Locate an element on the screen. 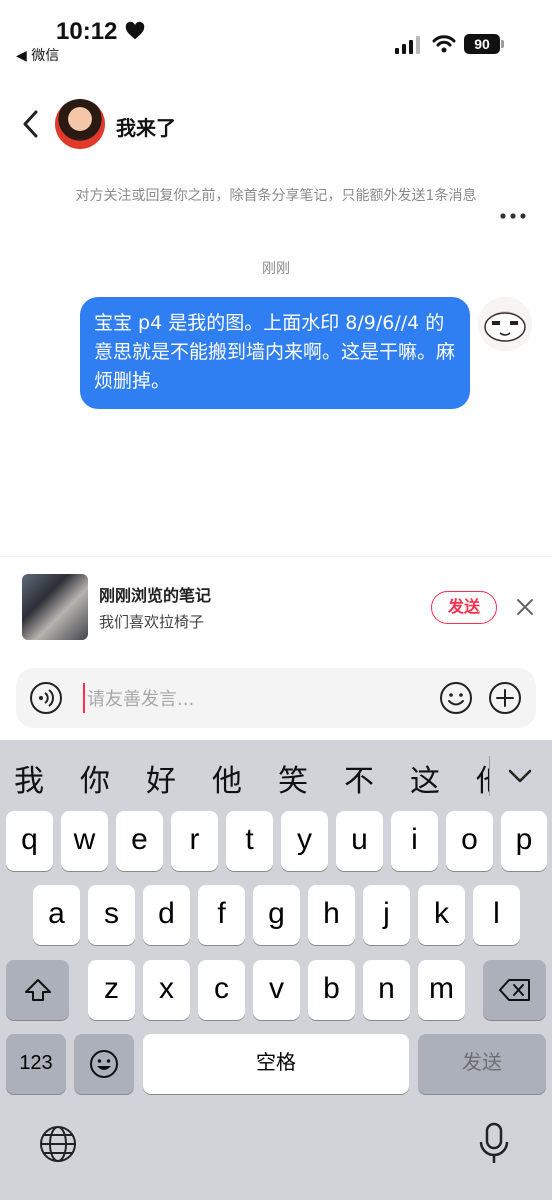 The image size is (552, 1200). key-b: b is located at coordinates (331, 990).